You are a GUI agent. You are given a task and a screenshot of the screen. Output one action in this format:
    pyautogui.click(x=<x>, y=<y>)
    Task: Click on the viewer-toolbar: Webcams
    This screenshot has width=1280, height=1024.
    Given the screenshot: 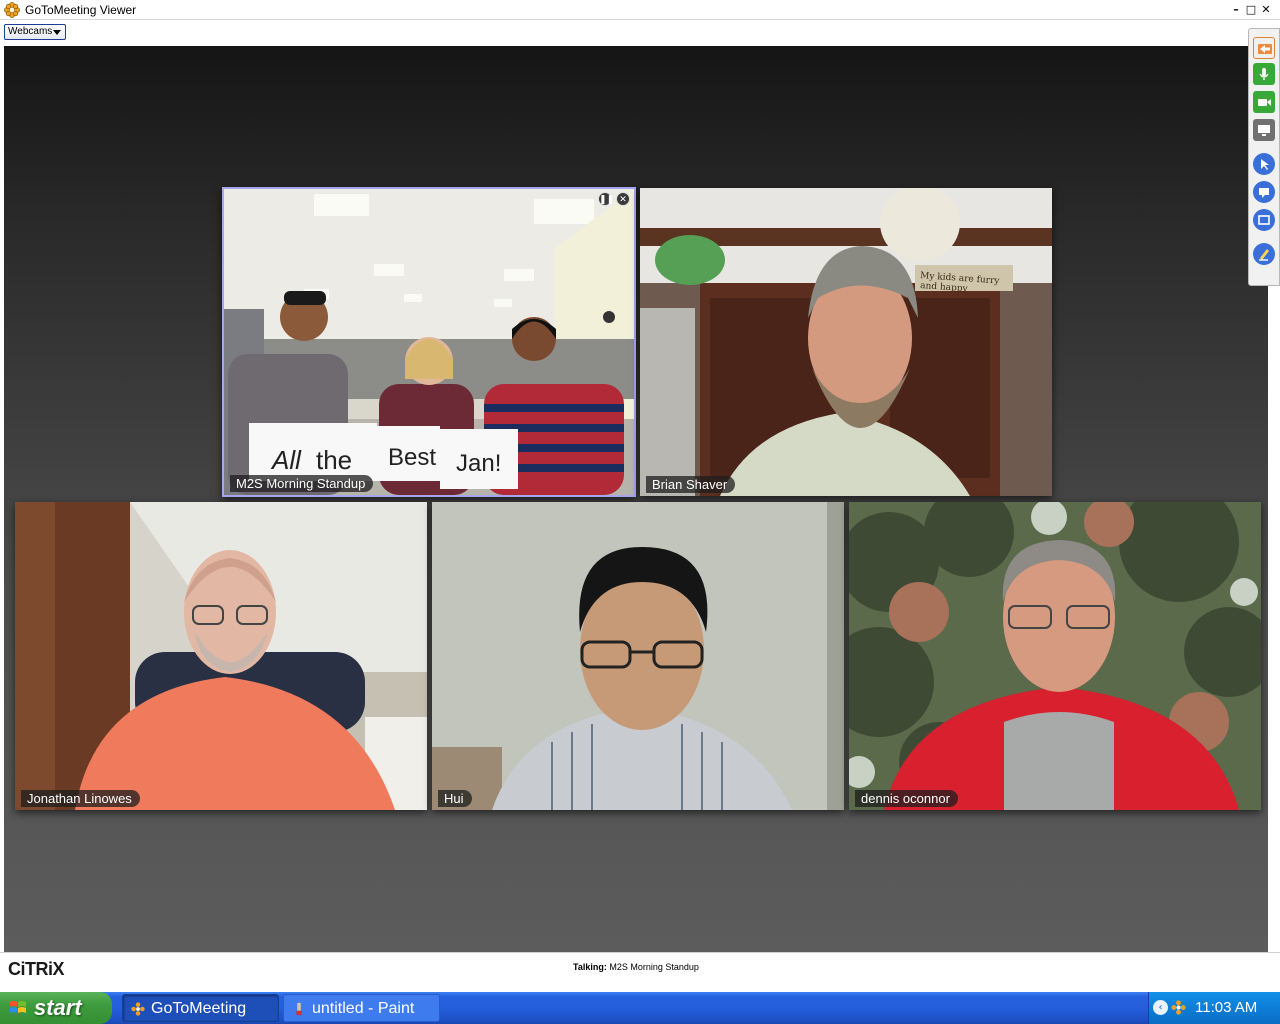 What is the action you would take?
    pyautogui.click(x=640, y=33)
    